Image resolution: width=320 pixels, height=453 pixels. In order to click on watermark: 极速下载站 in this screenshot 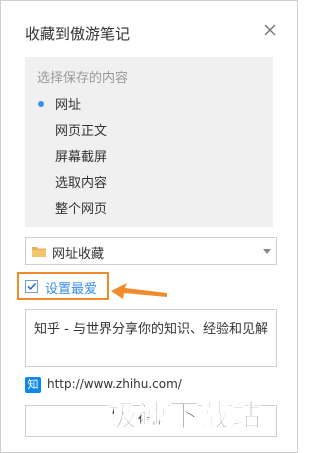, I will do `click(184, 417)`.